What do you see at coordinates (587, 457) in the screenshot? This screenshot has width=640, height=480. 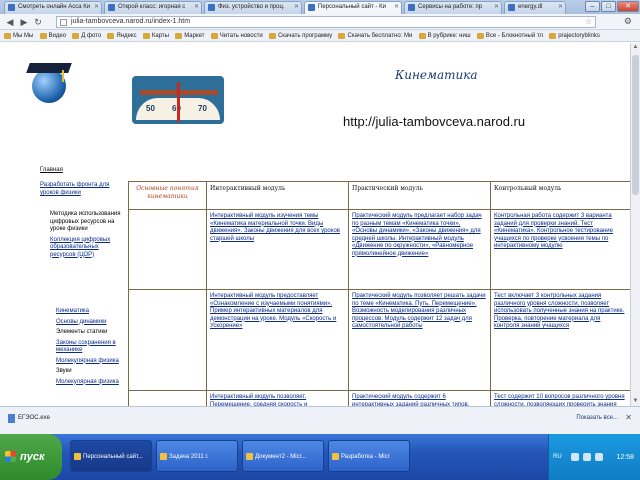 I see `volume-icon` at bounding box center [587, 457].